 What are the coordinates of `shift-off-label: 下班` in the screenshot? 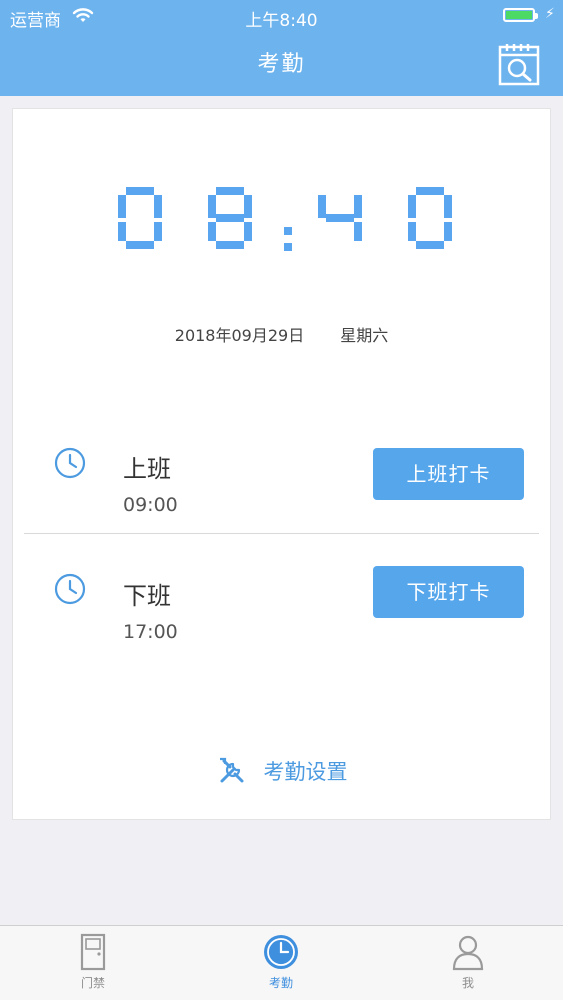 It's located at (147, 596).